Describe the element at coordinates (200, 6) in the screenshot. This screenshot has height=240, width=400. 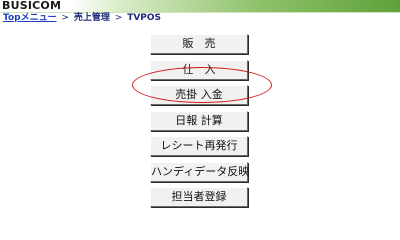
I see `header-bar: BUSICOM` at that location.